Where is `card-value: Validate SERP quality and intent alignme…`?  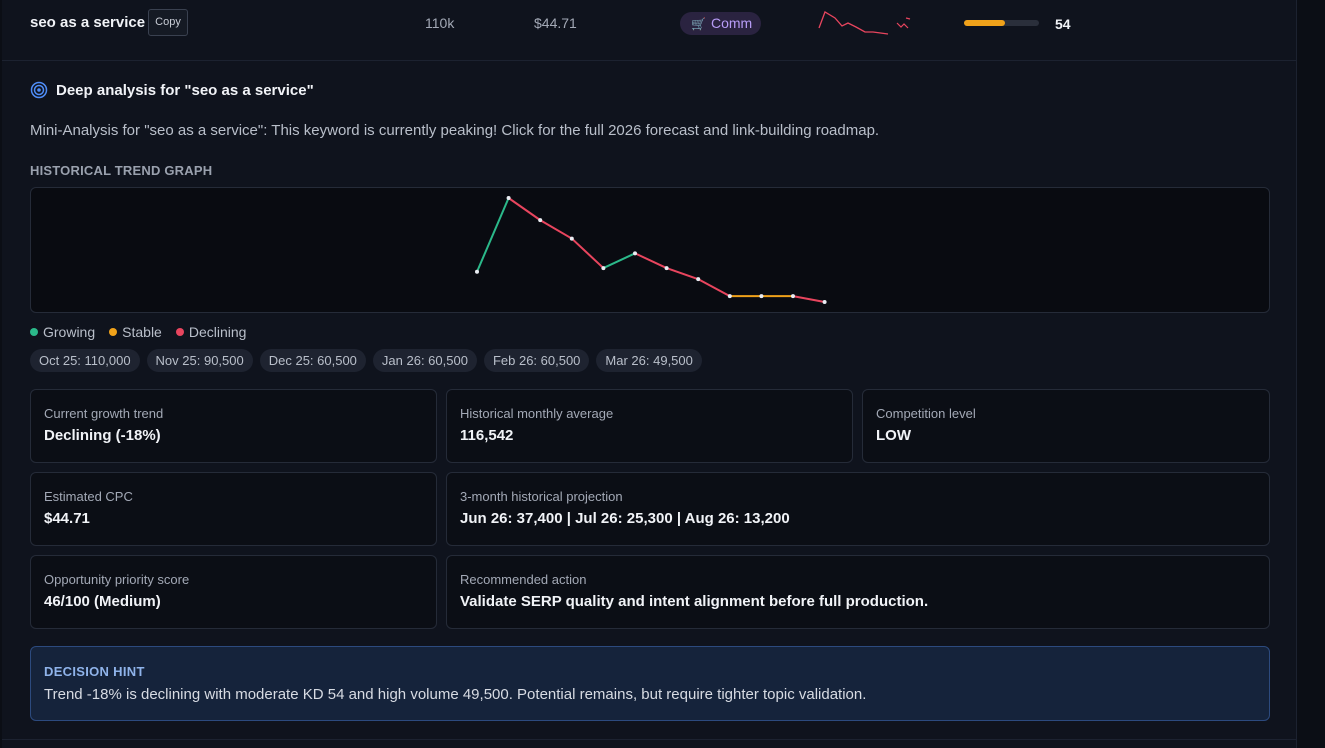 card-value: Validate SERP quality and intent alignme… is located at coordinates (694, 601).